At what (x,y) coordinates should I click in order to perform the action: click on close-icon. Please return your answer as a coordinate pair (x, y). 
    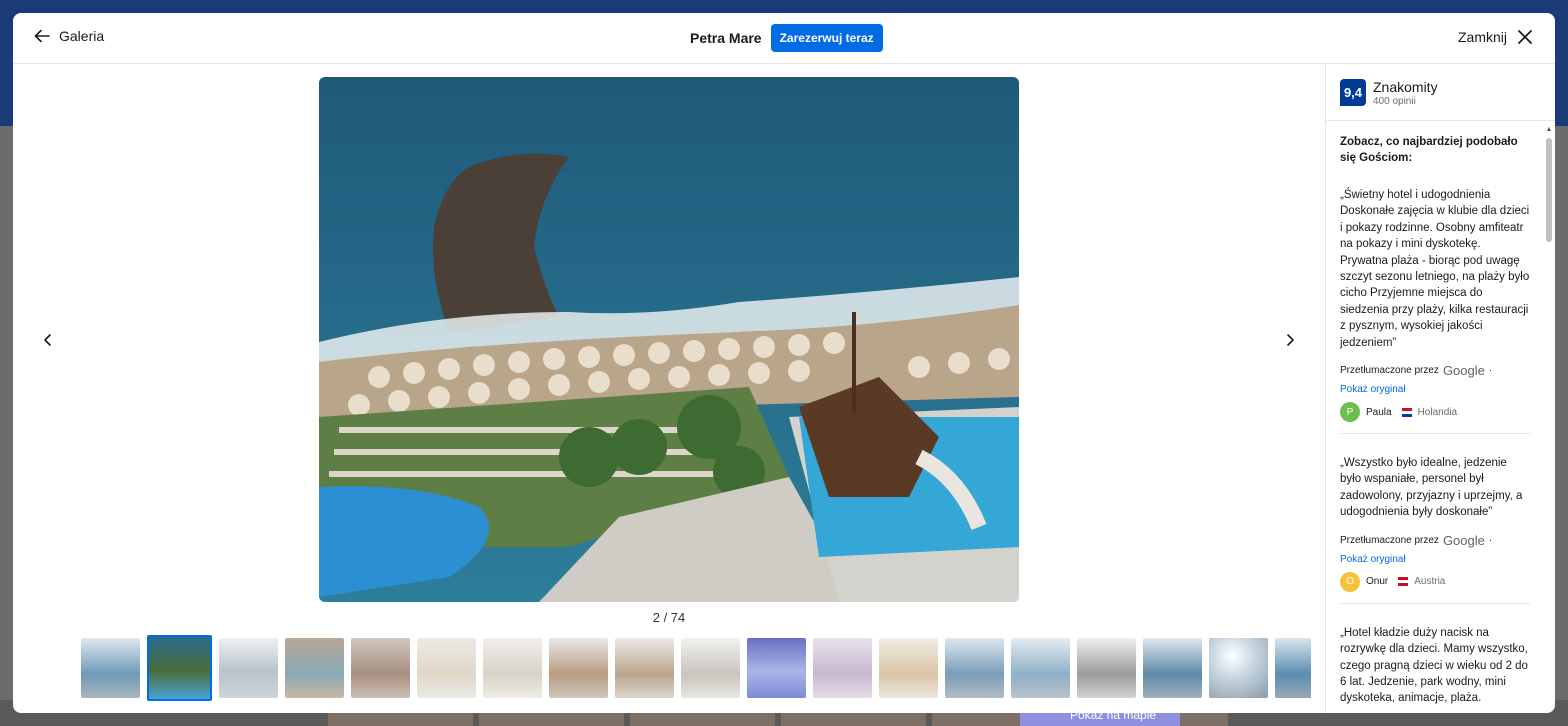
    Looking at the image, I should click on (1525, 37).